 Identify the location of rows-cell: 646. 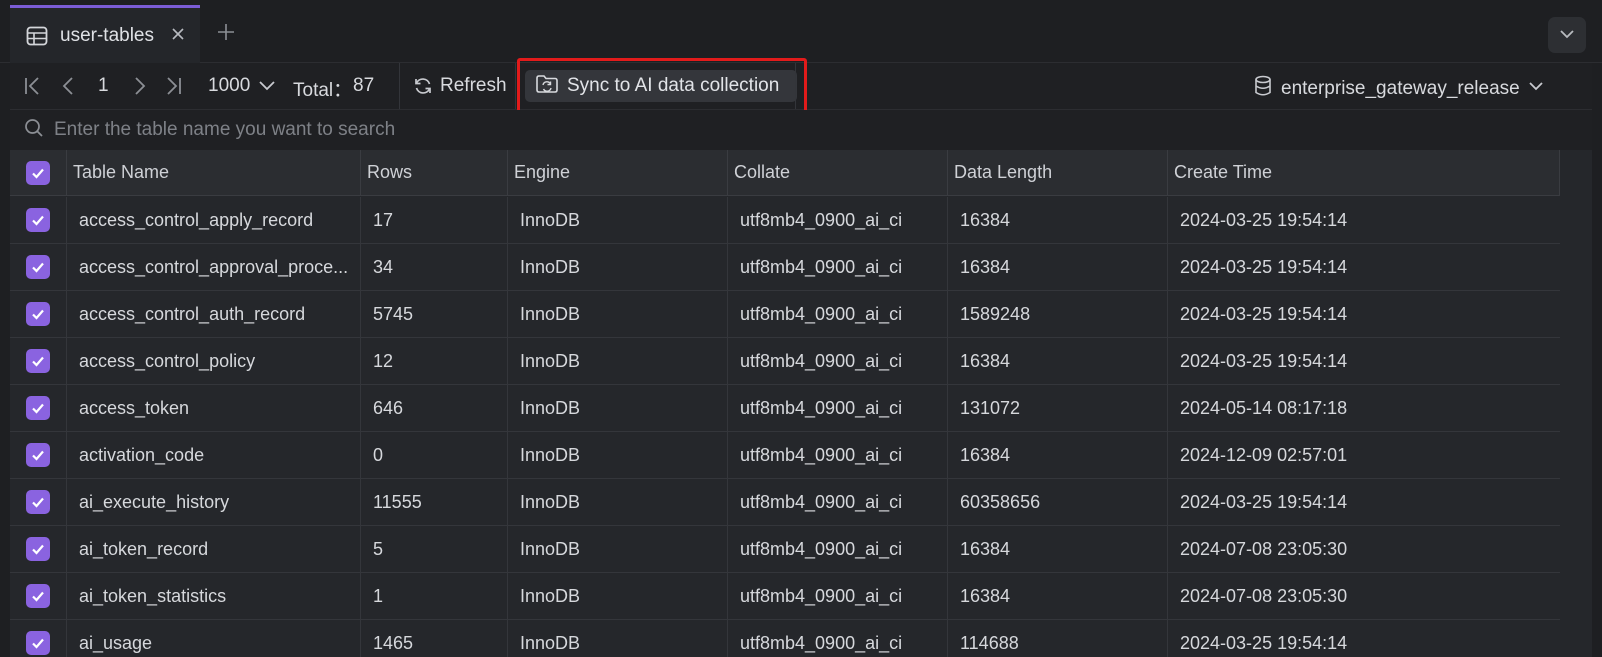
(434, 408).